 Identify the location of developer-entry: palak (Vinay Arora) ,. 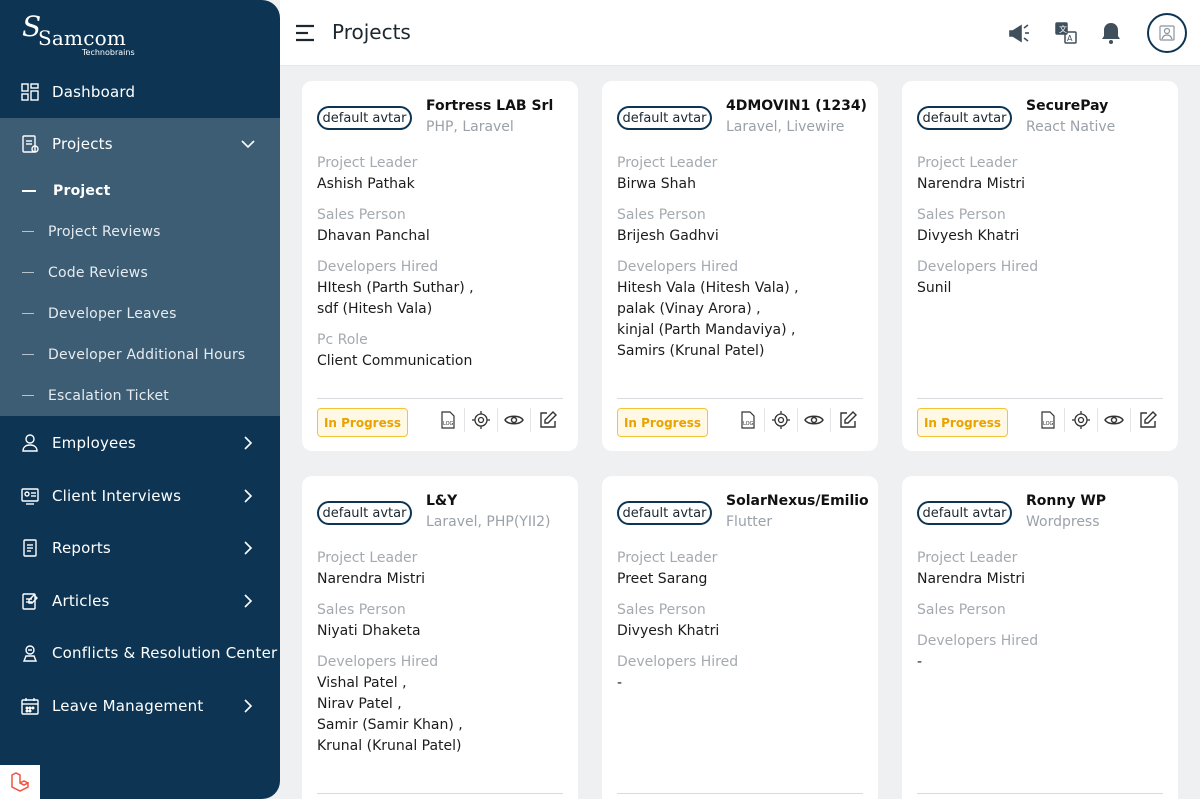
(689, 309).